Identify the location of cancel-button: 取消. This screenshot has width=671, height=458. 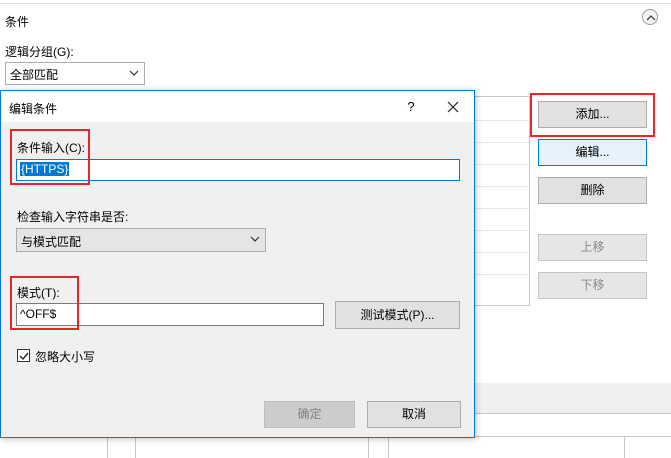
(414, 414).